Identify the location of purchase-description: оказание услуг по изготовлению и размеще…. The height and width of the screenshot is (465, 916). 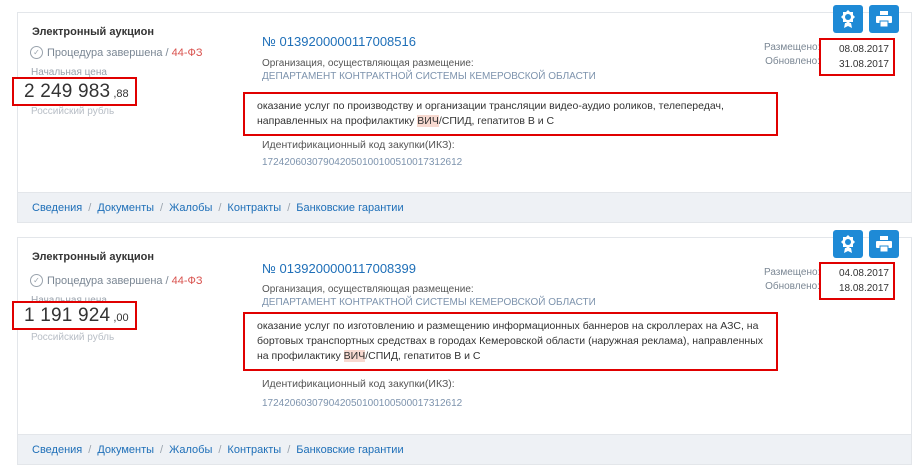
(510, 341).